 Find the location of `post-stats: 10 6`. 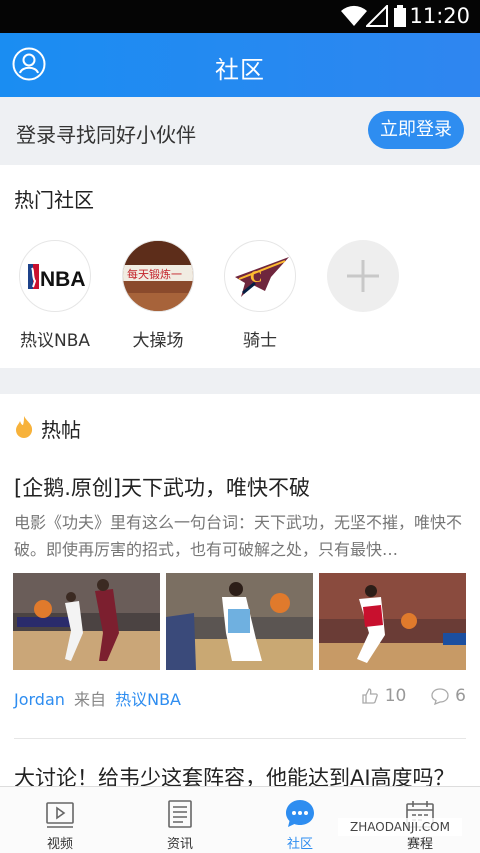

post-stats: 10 6 is located at coordinates (413, 696).